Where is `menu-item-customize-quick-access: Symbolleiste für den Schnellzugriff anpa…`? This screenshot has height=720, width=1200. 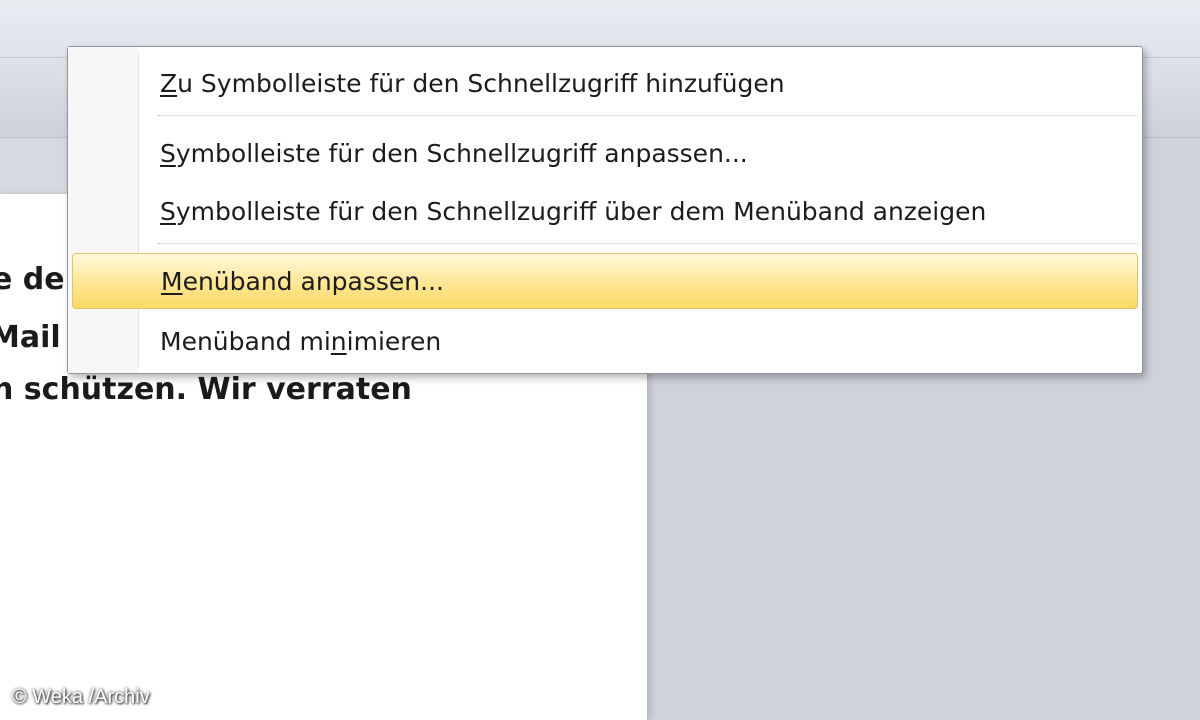 menu-item-customize-quick-access: Symbolleiste für den Schnellzugriff anpa… is located at coordinates (605, 153).